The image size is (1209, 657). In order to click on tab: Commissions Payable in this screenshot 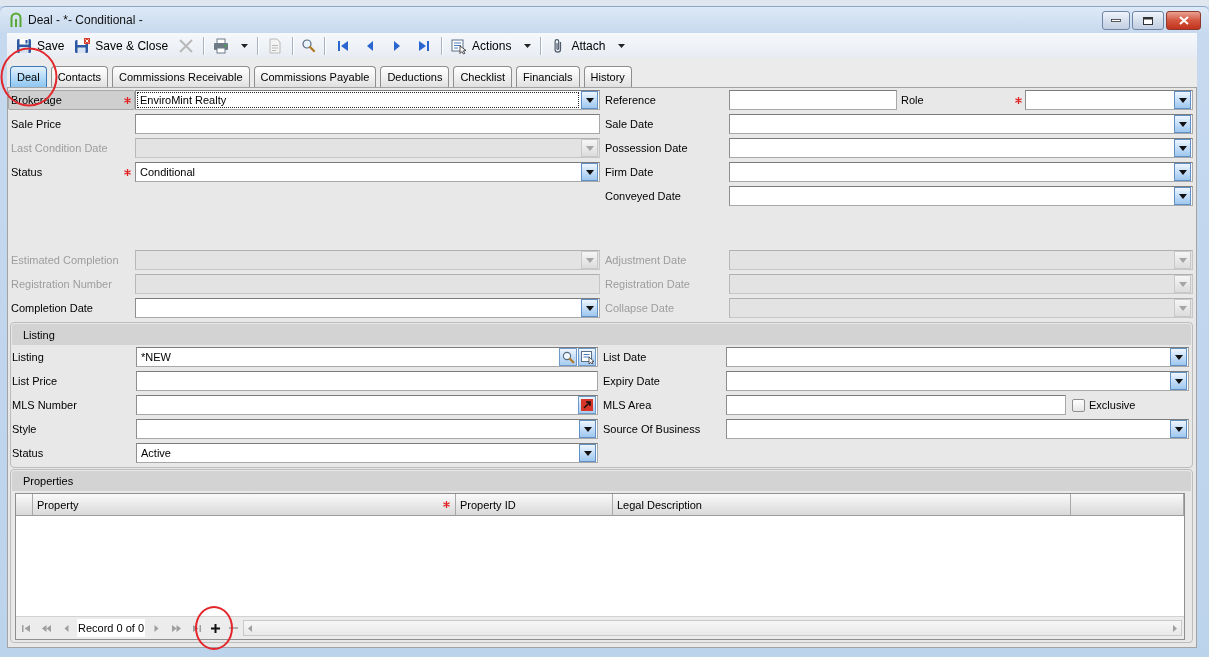, I will do `click(315, 76)`.